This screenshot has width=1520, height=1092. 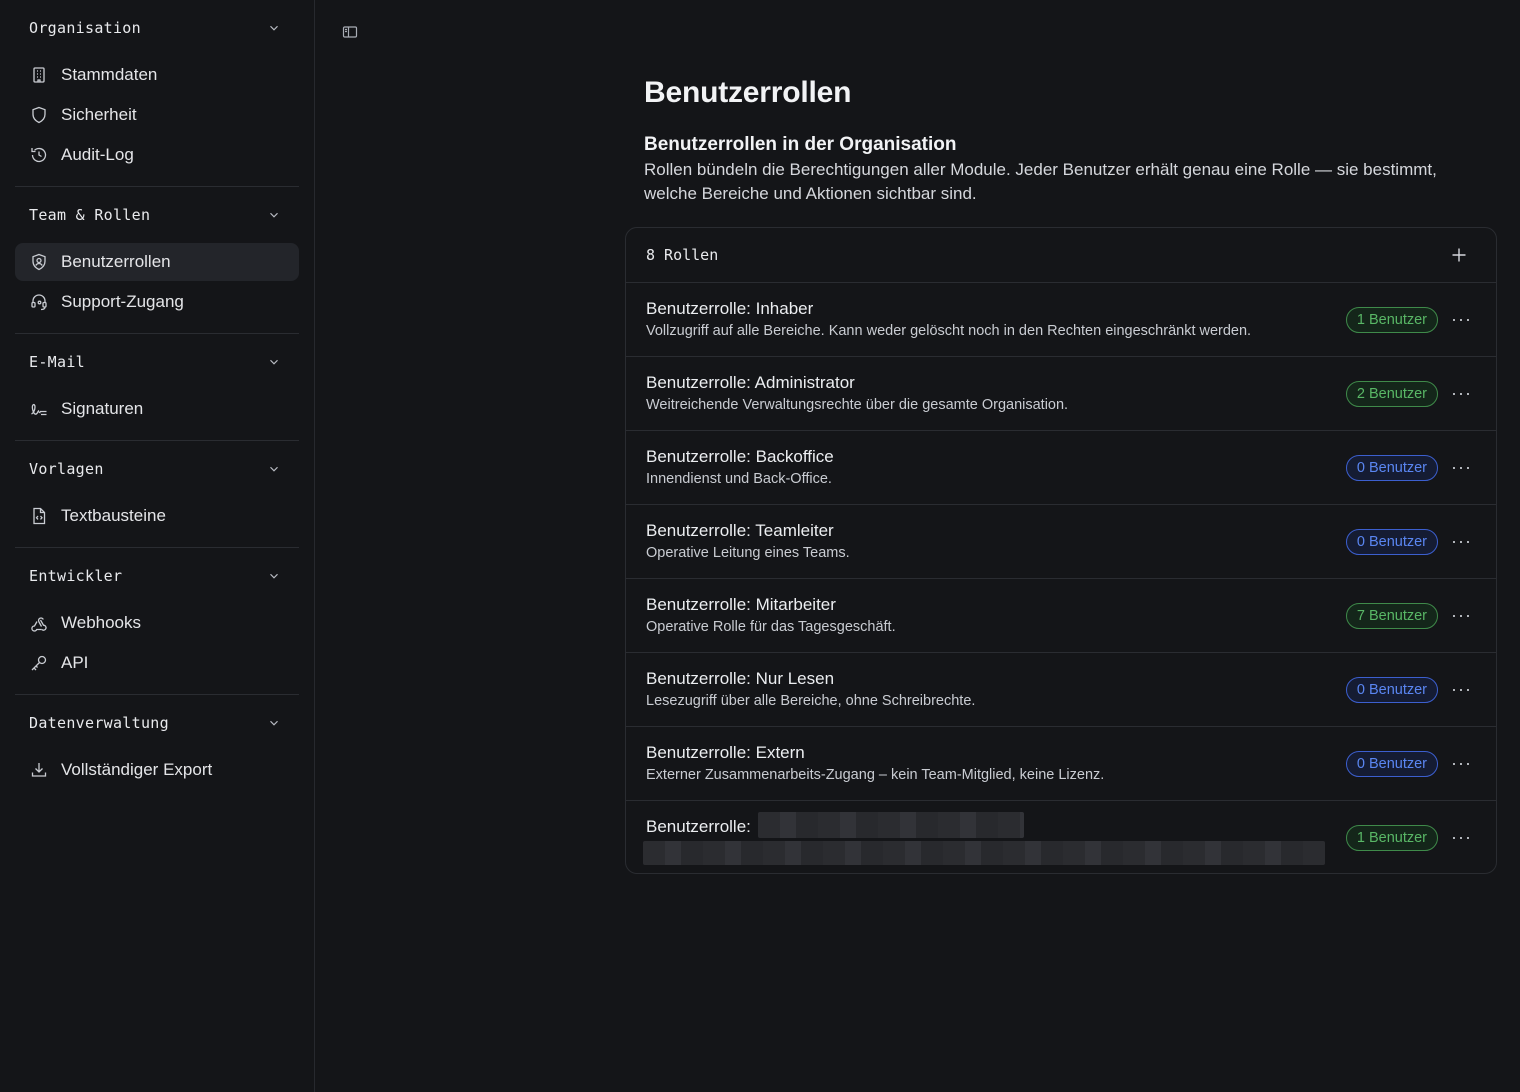 I want to click on sidebar-group-label: Organisation, so click(x=85, y=28).